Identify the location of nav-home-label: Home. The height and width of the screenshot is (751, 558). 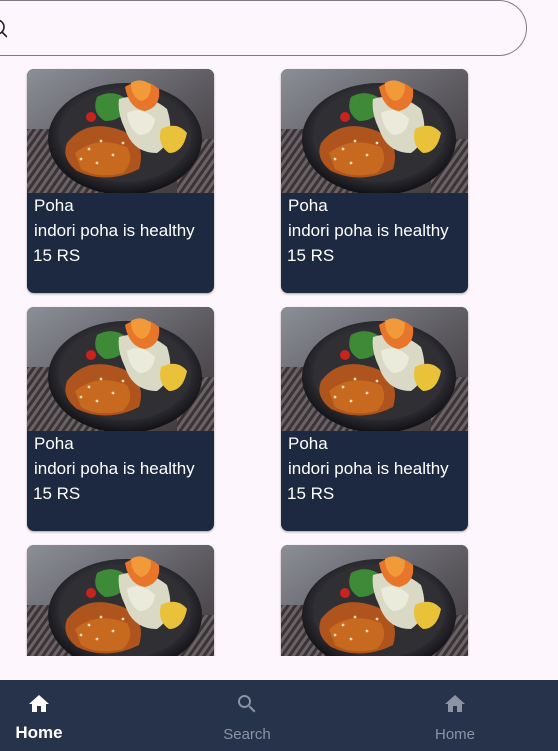
(39, 732).